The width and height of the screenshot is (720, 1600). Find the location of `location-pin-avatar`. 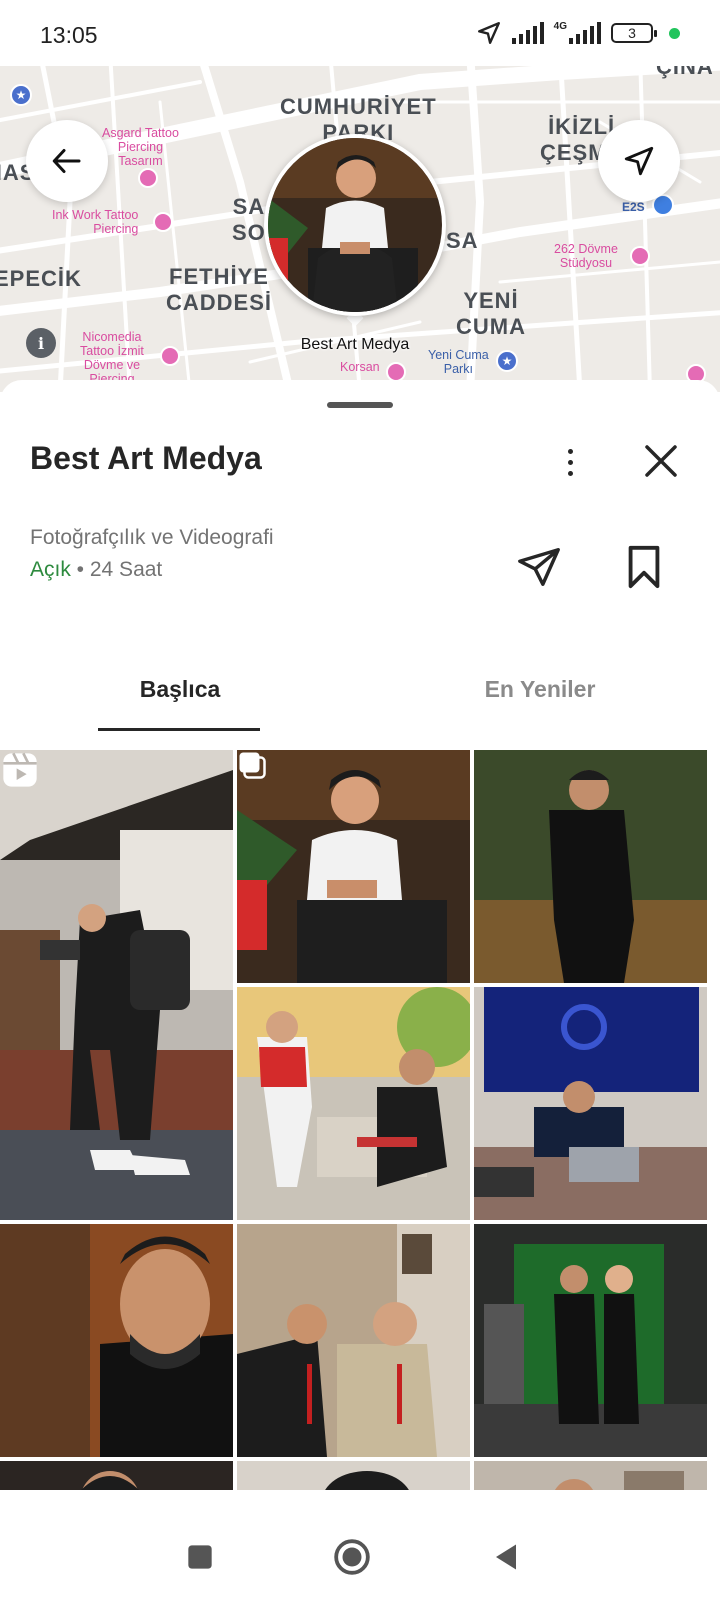

location-pin-avatar is located at coordinates (355, 225).